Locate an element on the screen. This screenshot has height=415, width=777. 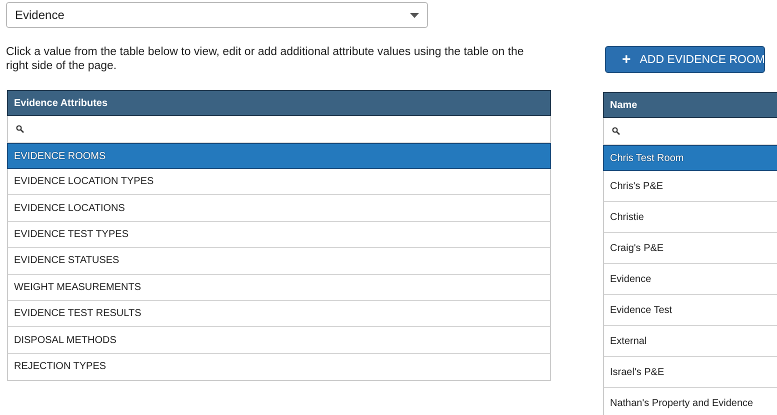
column-header: Evidence Attributes is located at coordinates (279, 103).